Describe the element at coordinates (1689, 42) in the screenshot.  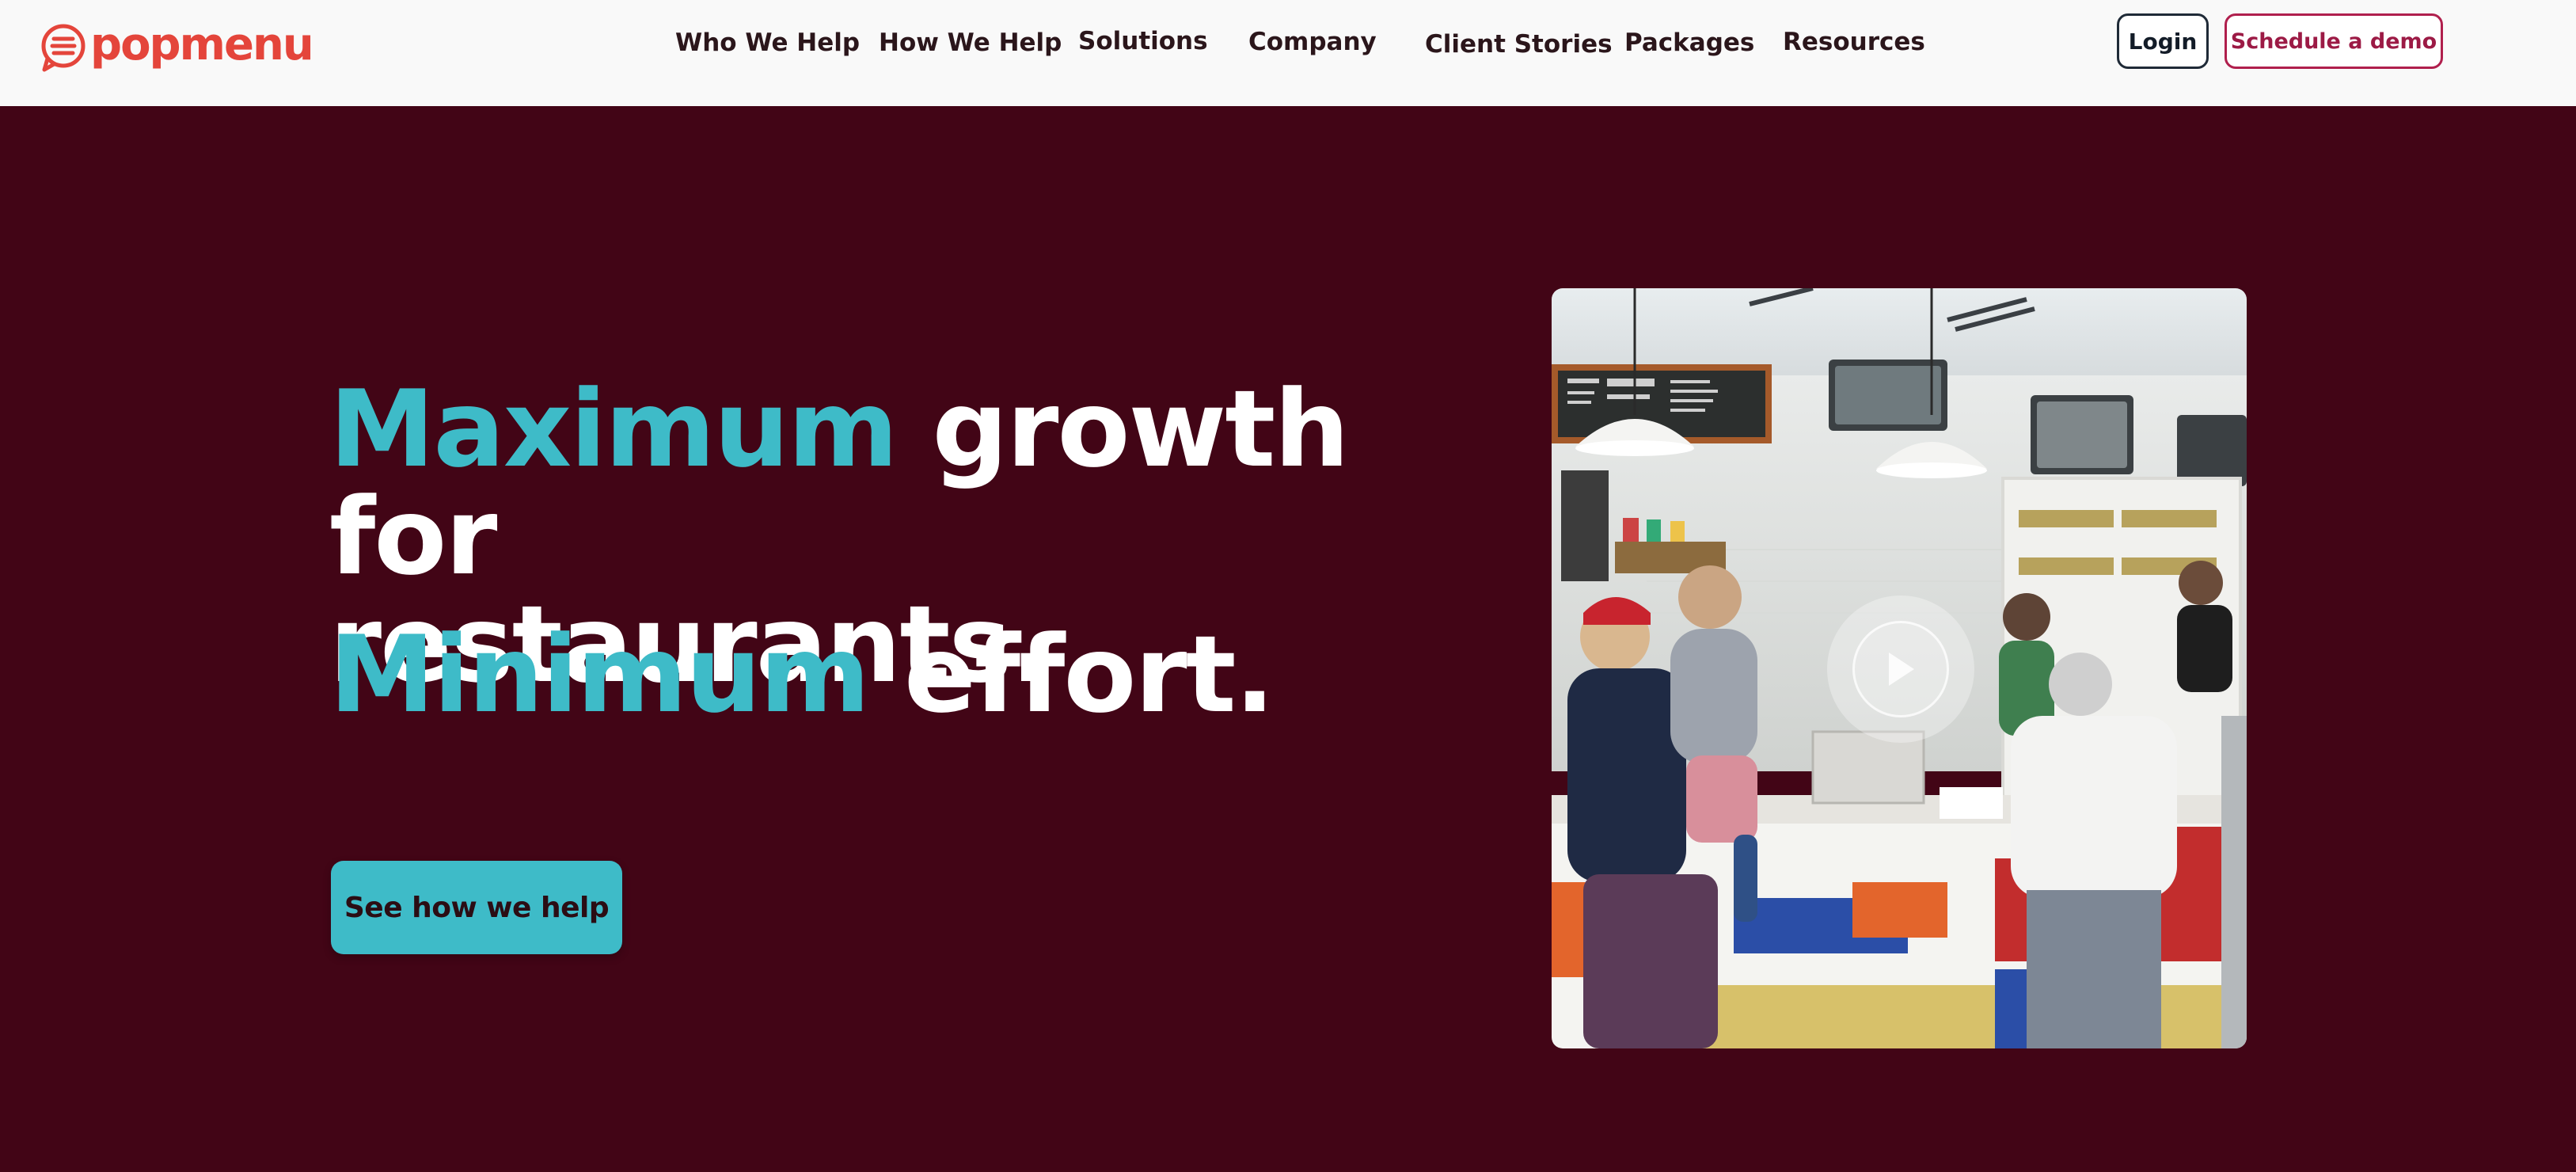
I see `nav-packages: Packages` at that location.